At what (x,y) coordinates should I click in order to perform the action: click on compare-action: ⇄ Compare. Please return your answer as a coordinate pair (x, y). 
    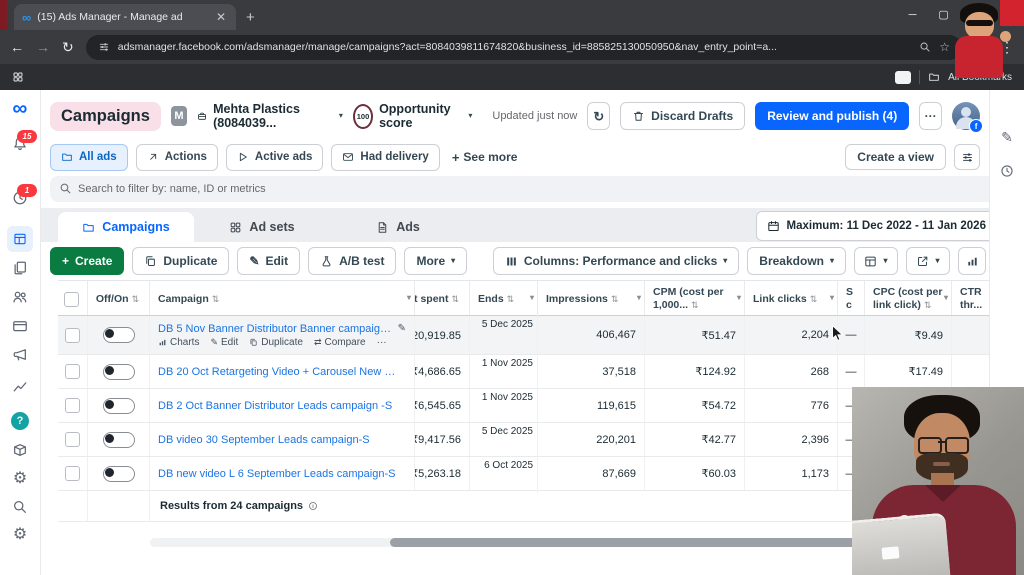
    Looking at the image, I should click on (340, 342).